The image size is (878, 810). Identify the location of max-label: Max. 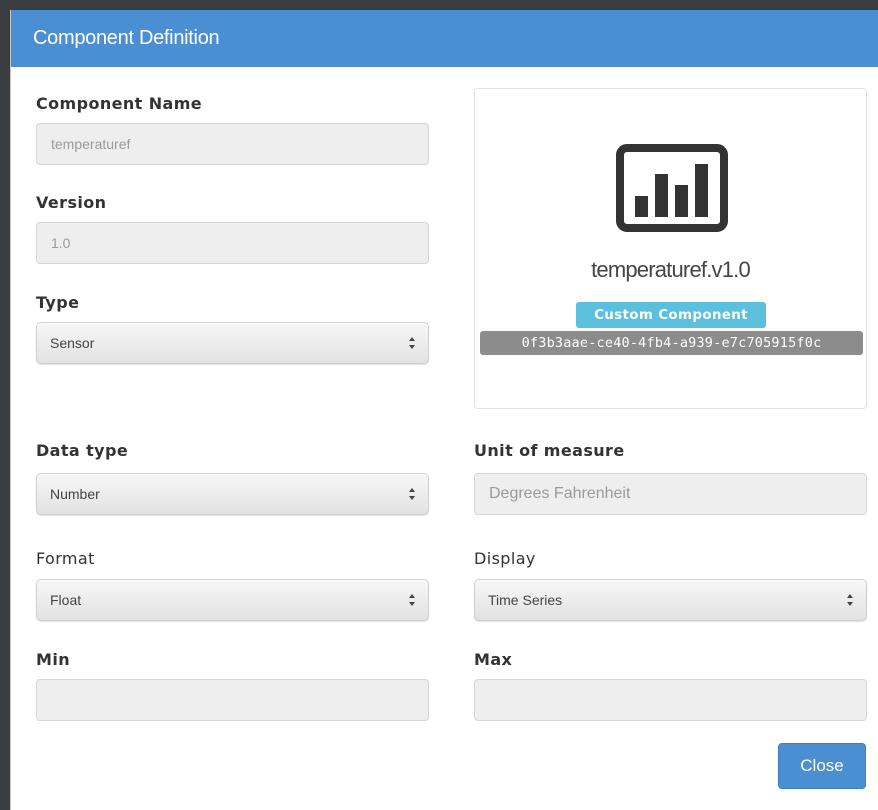
(493, 659).